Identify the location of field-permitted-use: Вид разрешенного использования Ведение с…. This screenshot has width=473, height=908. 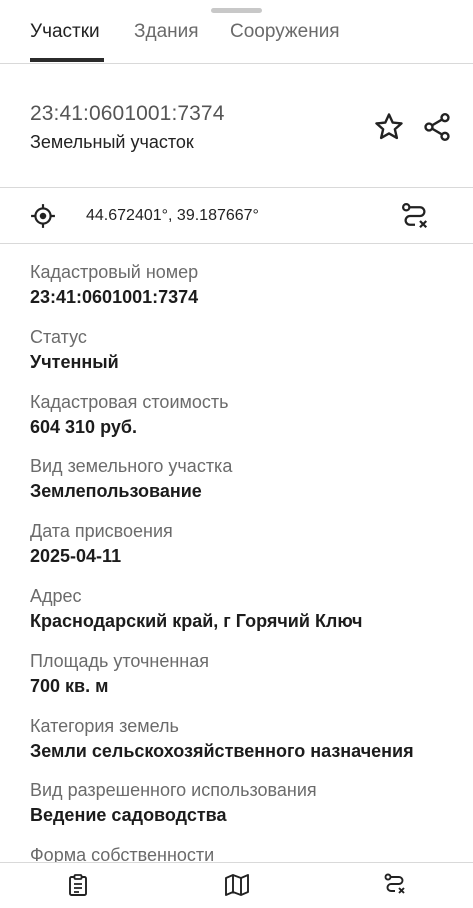
(245, 810).